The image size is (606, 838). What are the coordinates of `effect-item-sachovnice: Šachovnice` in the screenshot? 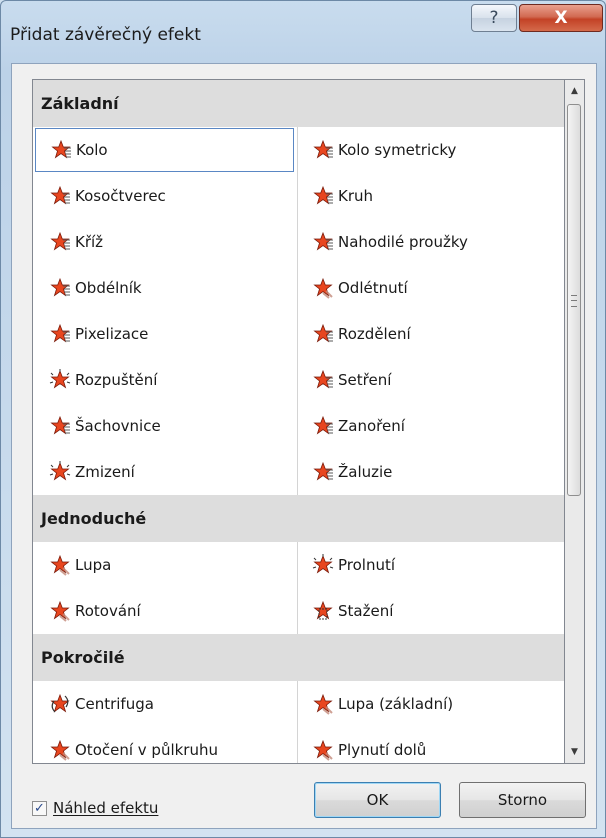 It's located at (164, 426).